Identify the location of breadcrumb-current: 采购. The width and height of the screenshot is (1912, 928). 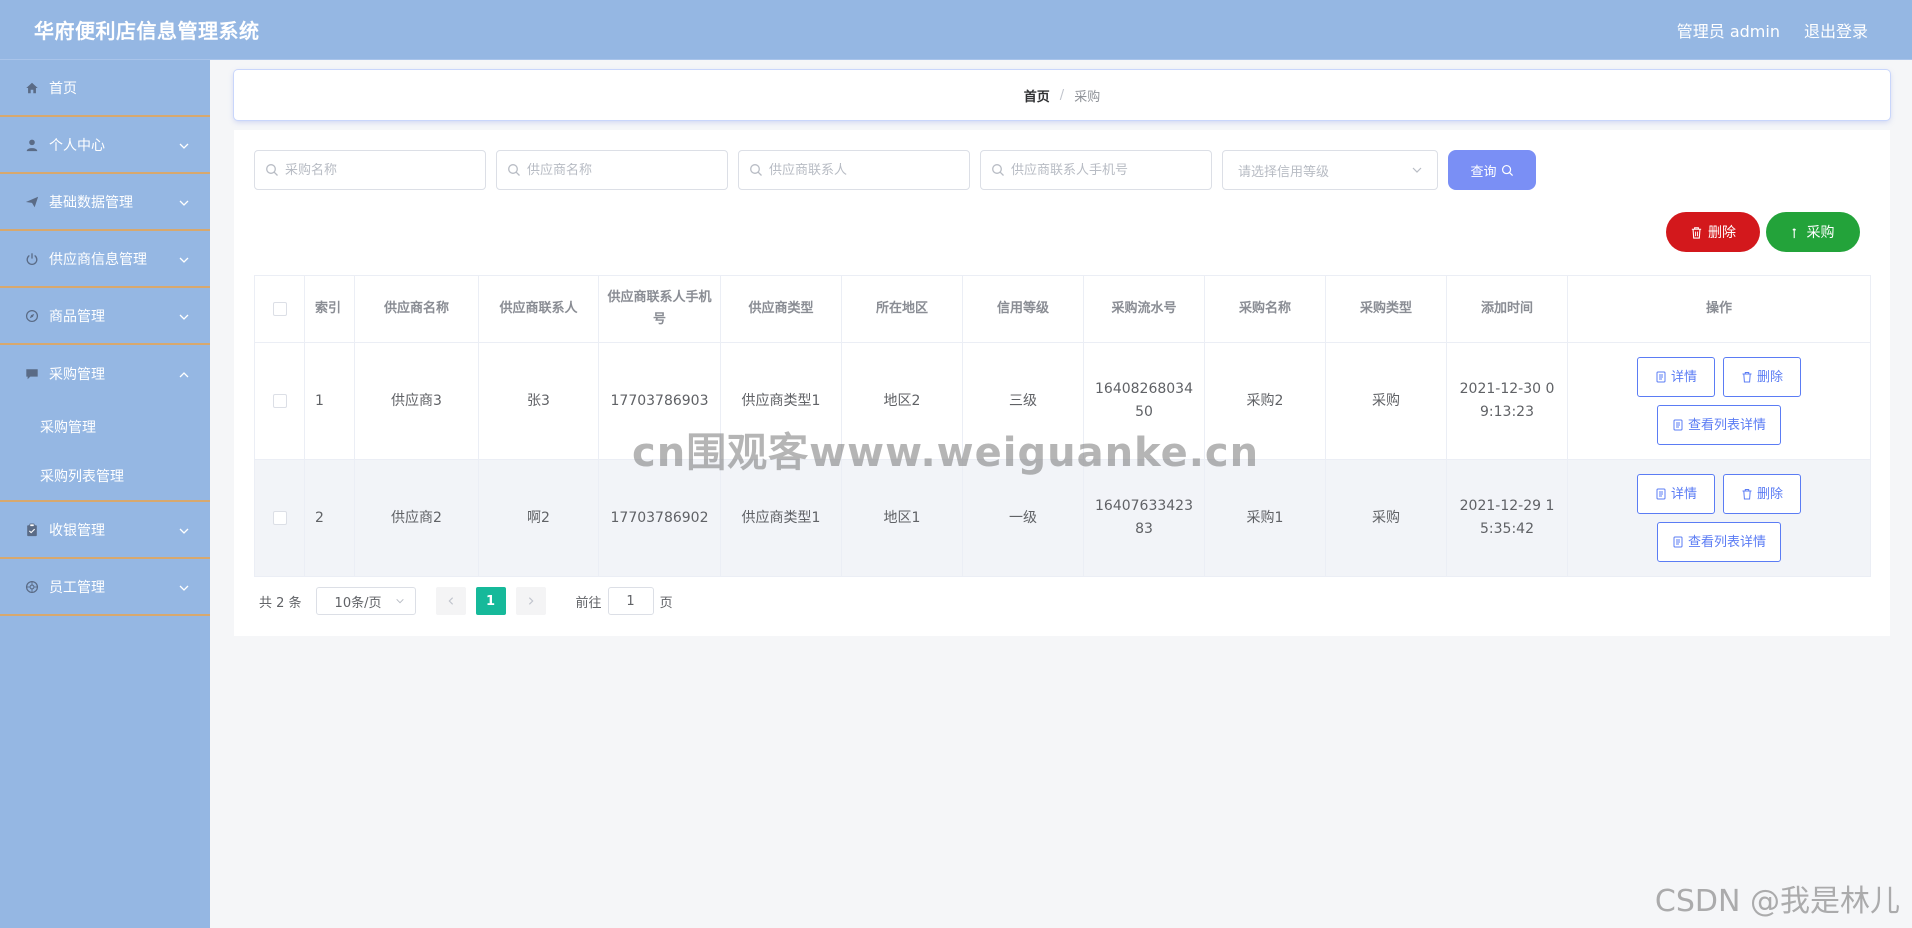
(1087, 97).